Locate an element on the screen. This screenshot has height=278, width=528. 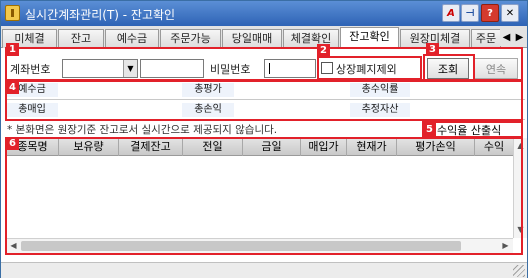
marker-2: 2 is located at coordinates (323, 50).